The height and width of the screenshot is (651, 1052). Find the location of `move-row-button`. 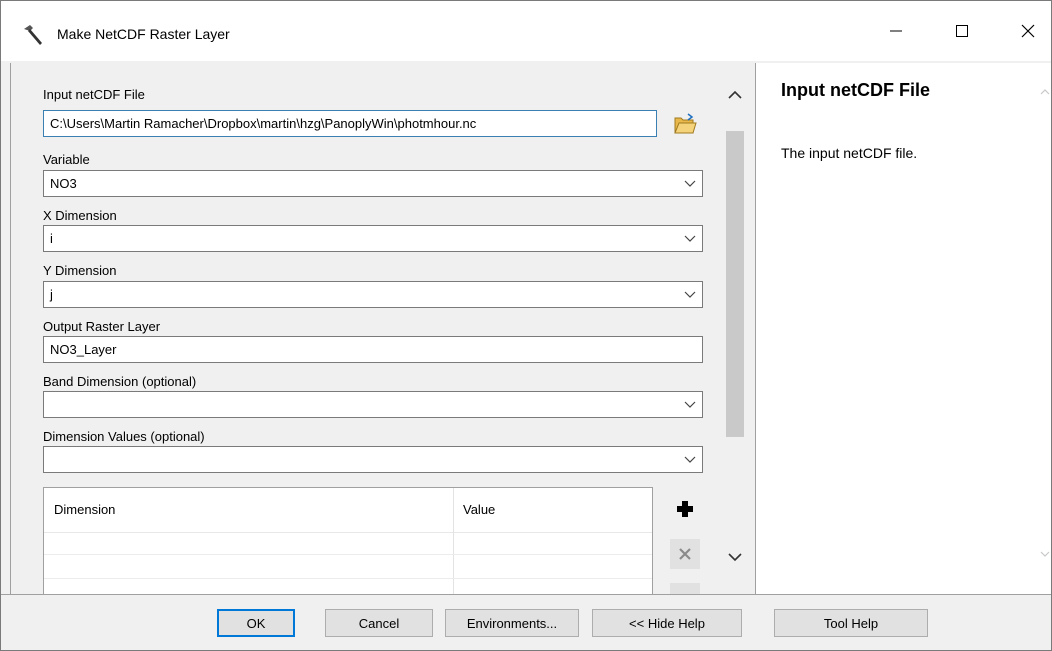

move-row-button is located at coordinates (685, 588).